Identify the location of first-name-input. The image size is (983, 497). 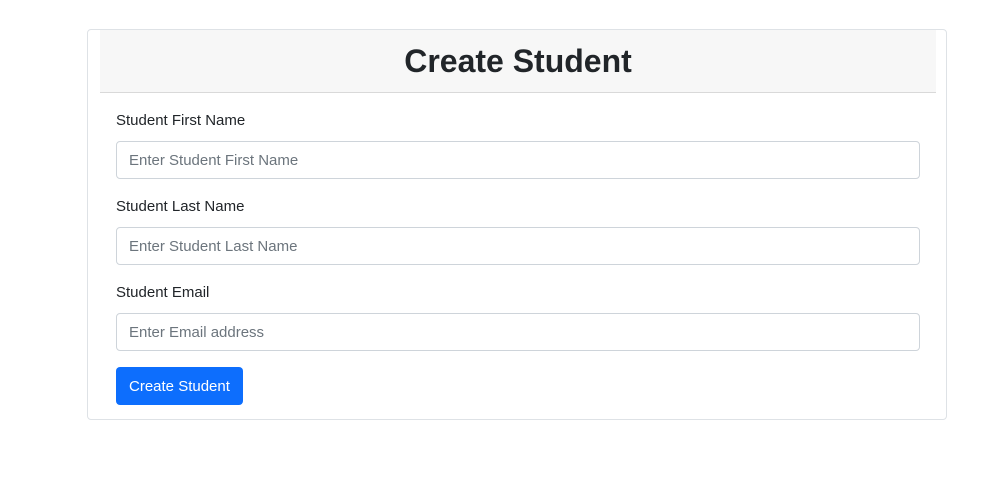
(518, 160).